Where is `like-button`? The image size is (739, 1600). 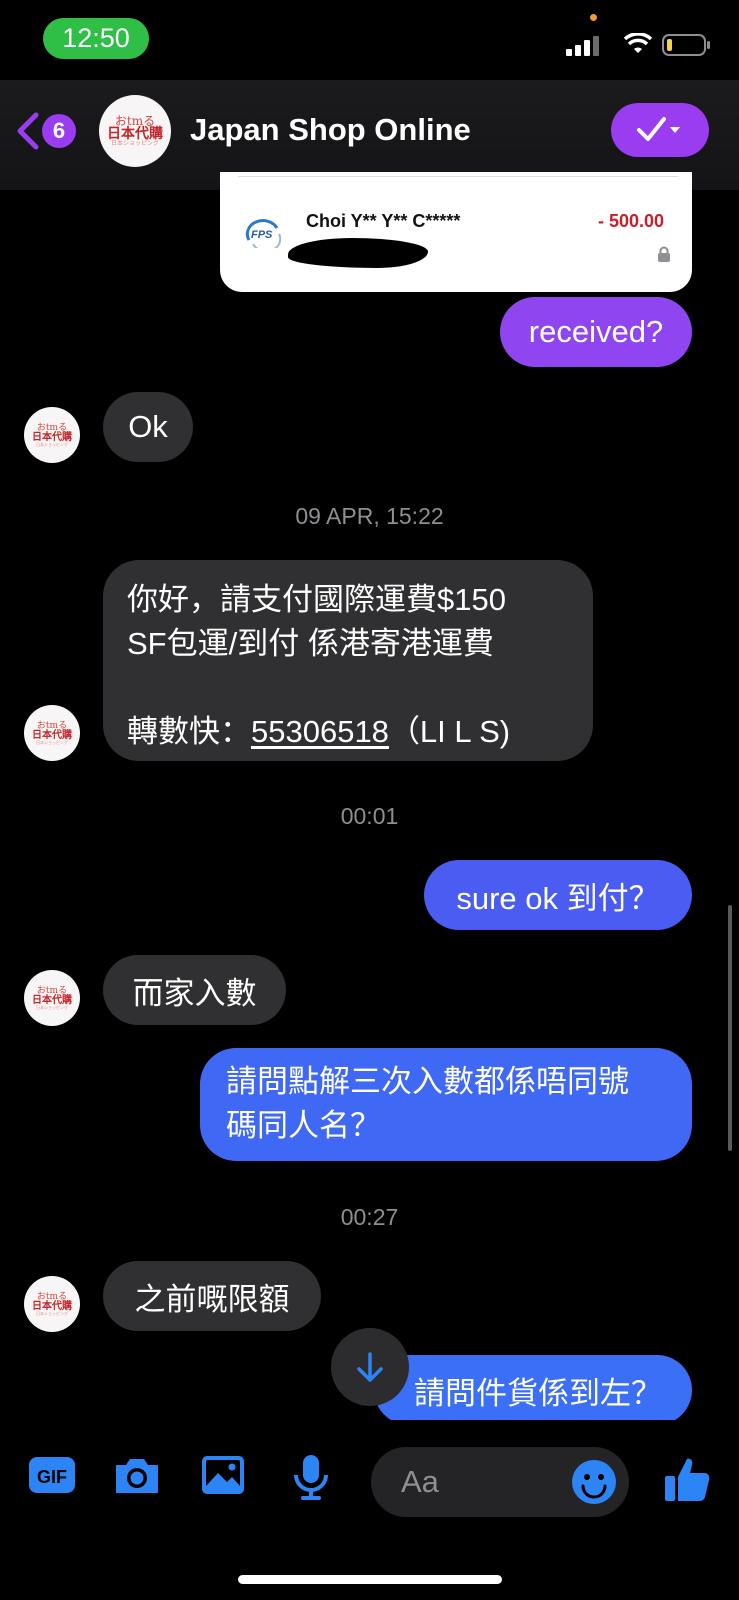 like-button is located at coordinates (687, 1481).